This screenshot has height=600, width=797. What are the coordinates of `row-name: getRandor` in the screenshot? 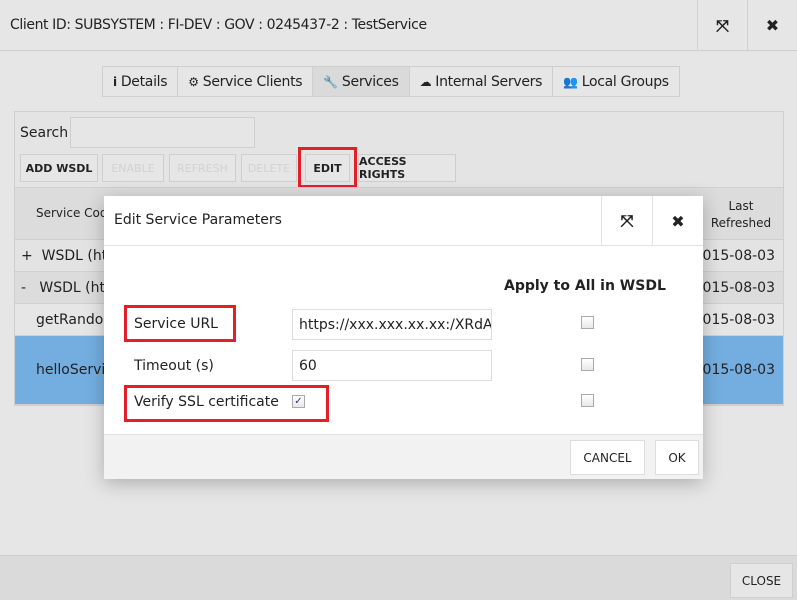 It's located at (73, 320).